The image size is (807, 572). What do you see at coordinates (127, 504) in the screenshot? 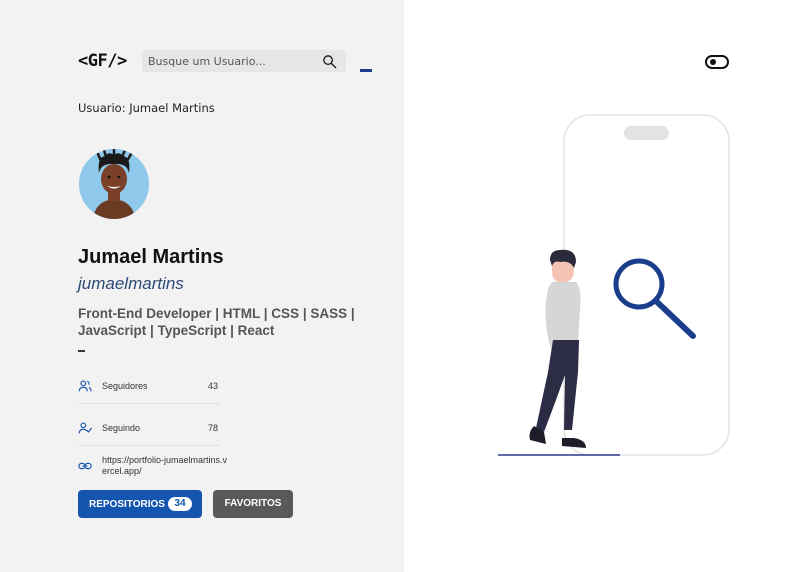
I see `repositories-label: REPOSITORIOS` at bounding box center [127, 504].